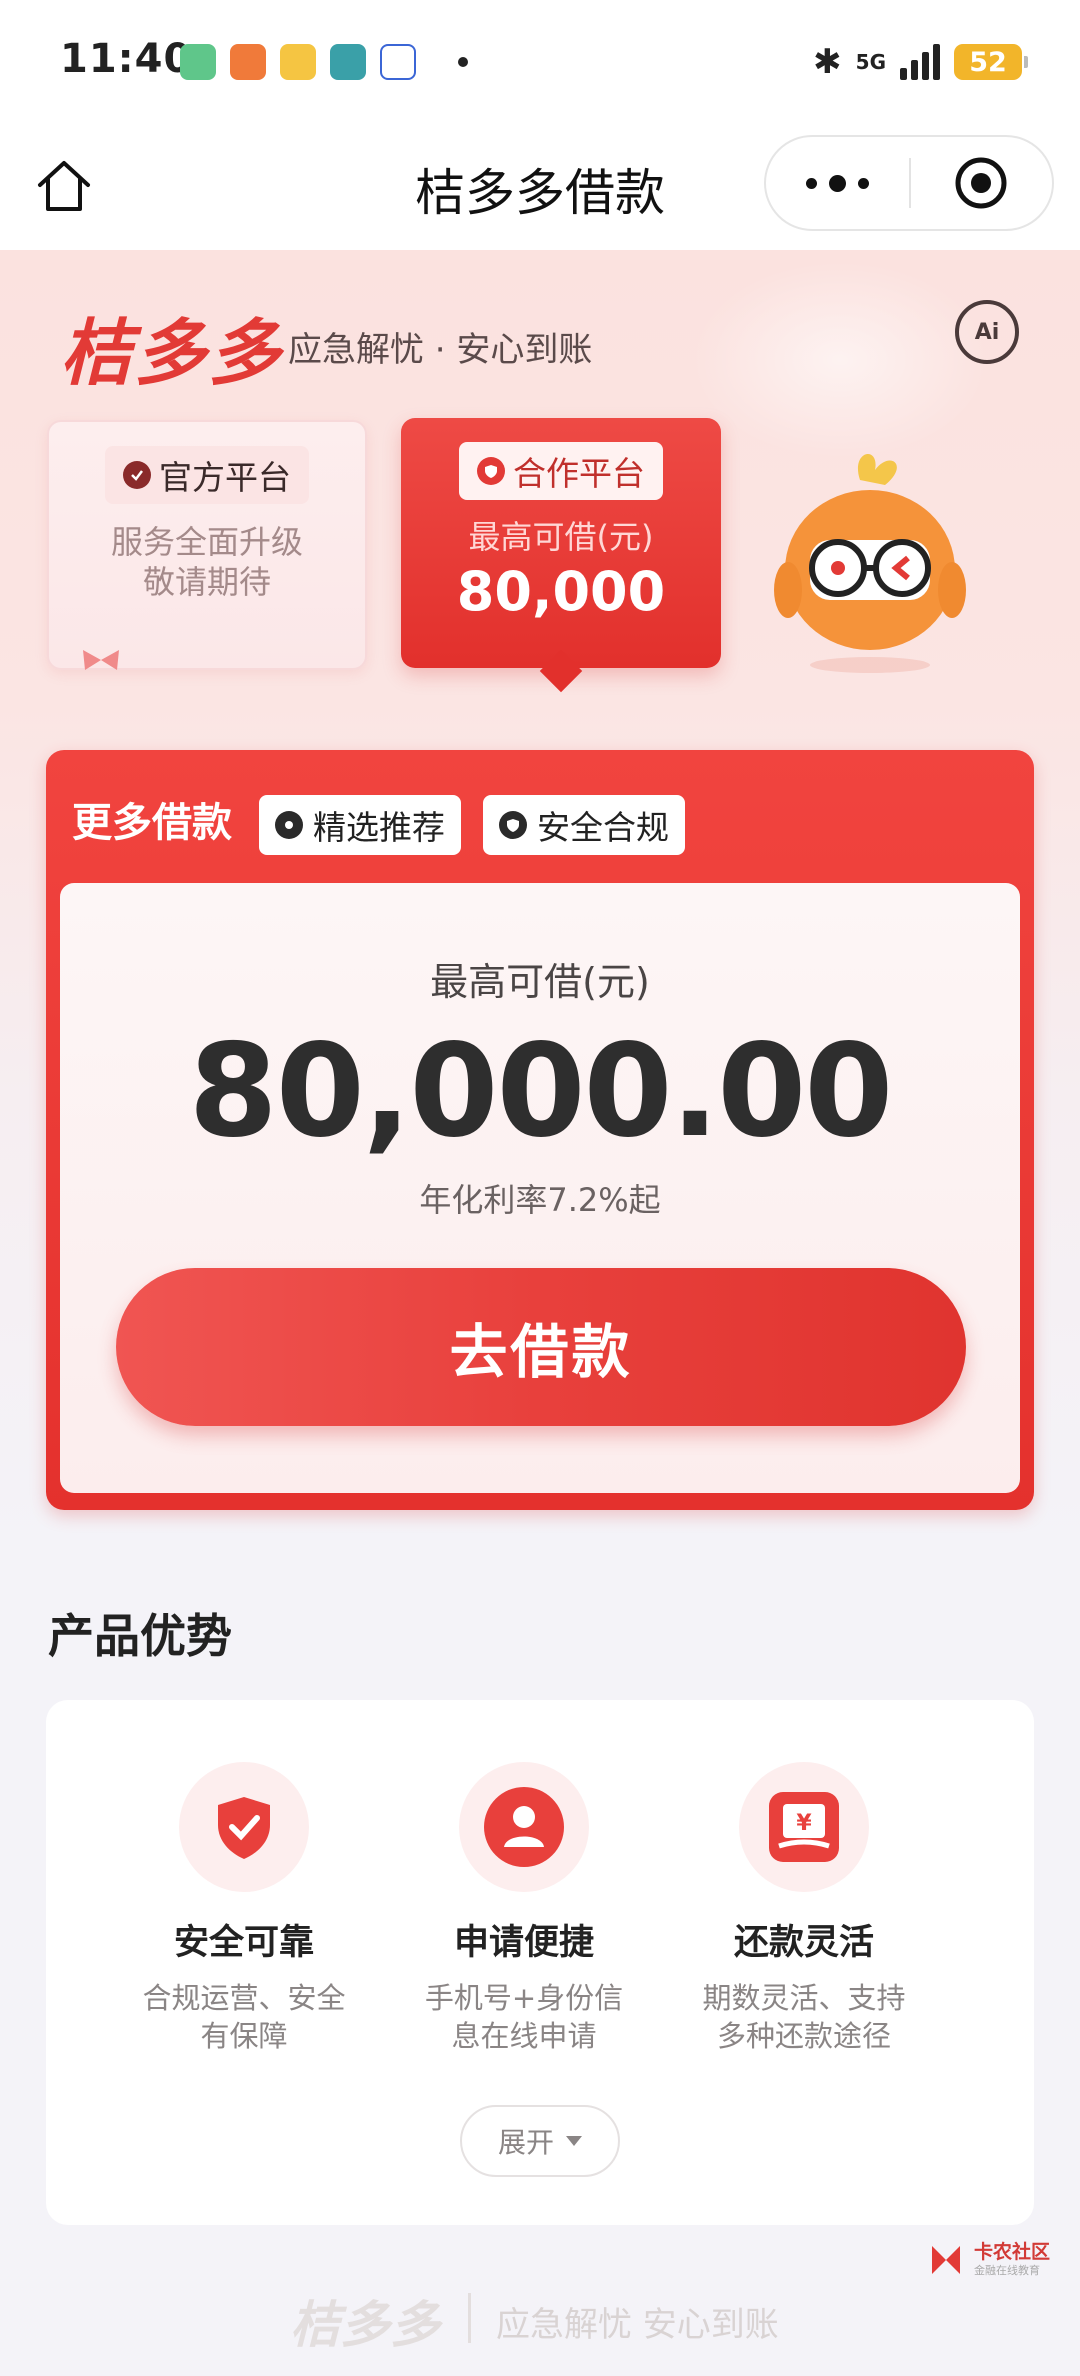 Image resolution: width=1080 pixels, height=2376 pixels. I want to click on feature-item: 安全可靠 合规运营、安全 有保障, so click(244, 1908).